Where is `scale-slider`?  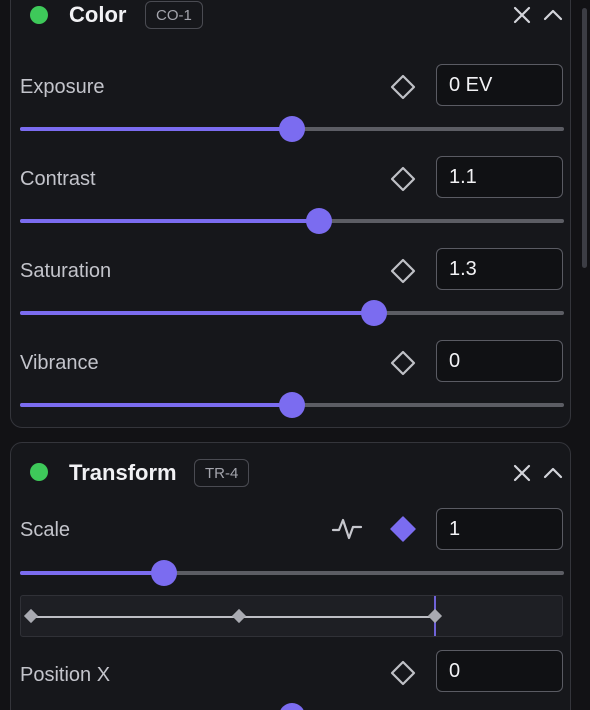
scale-slider is located at coordinates (292, 573).